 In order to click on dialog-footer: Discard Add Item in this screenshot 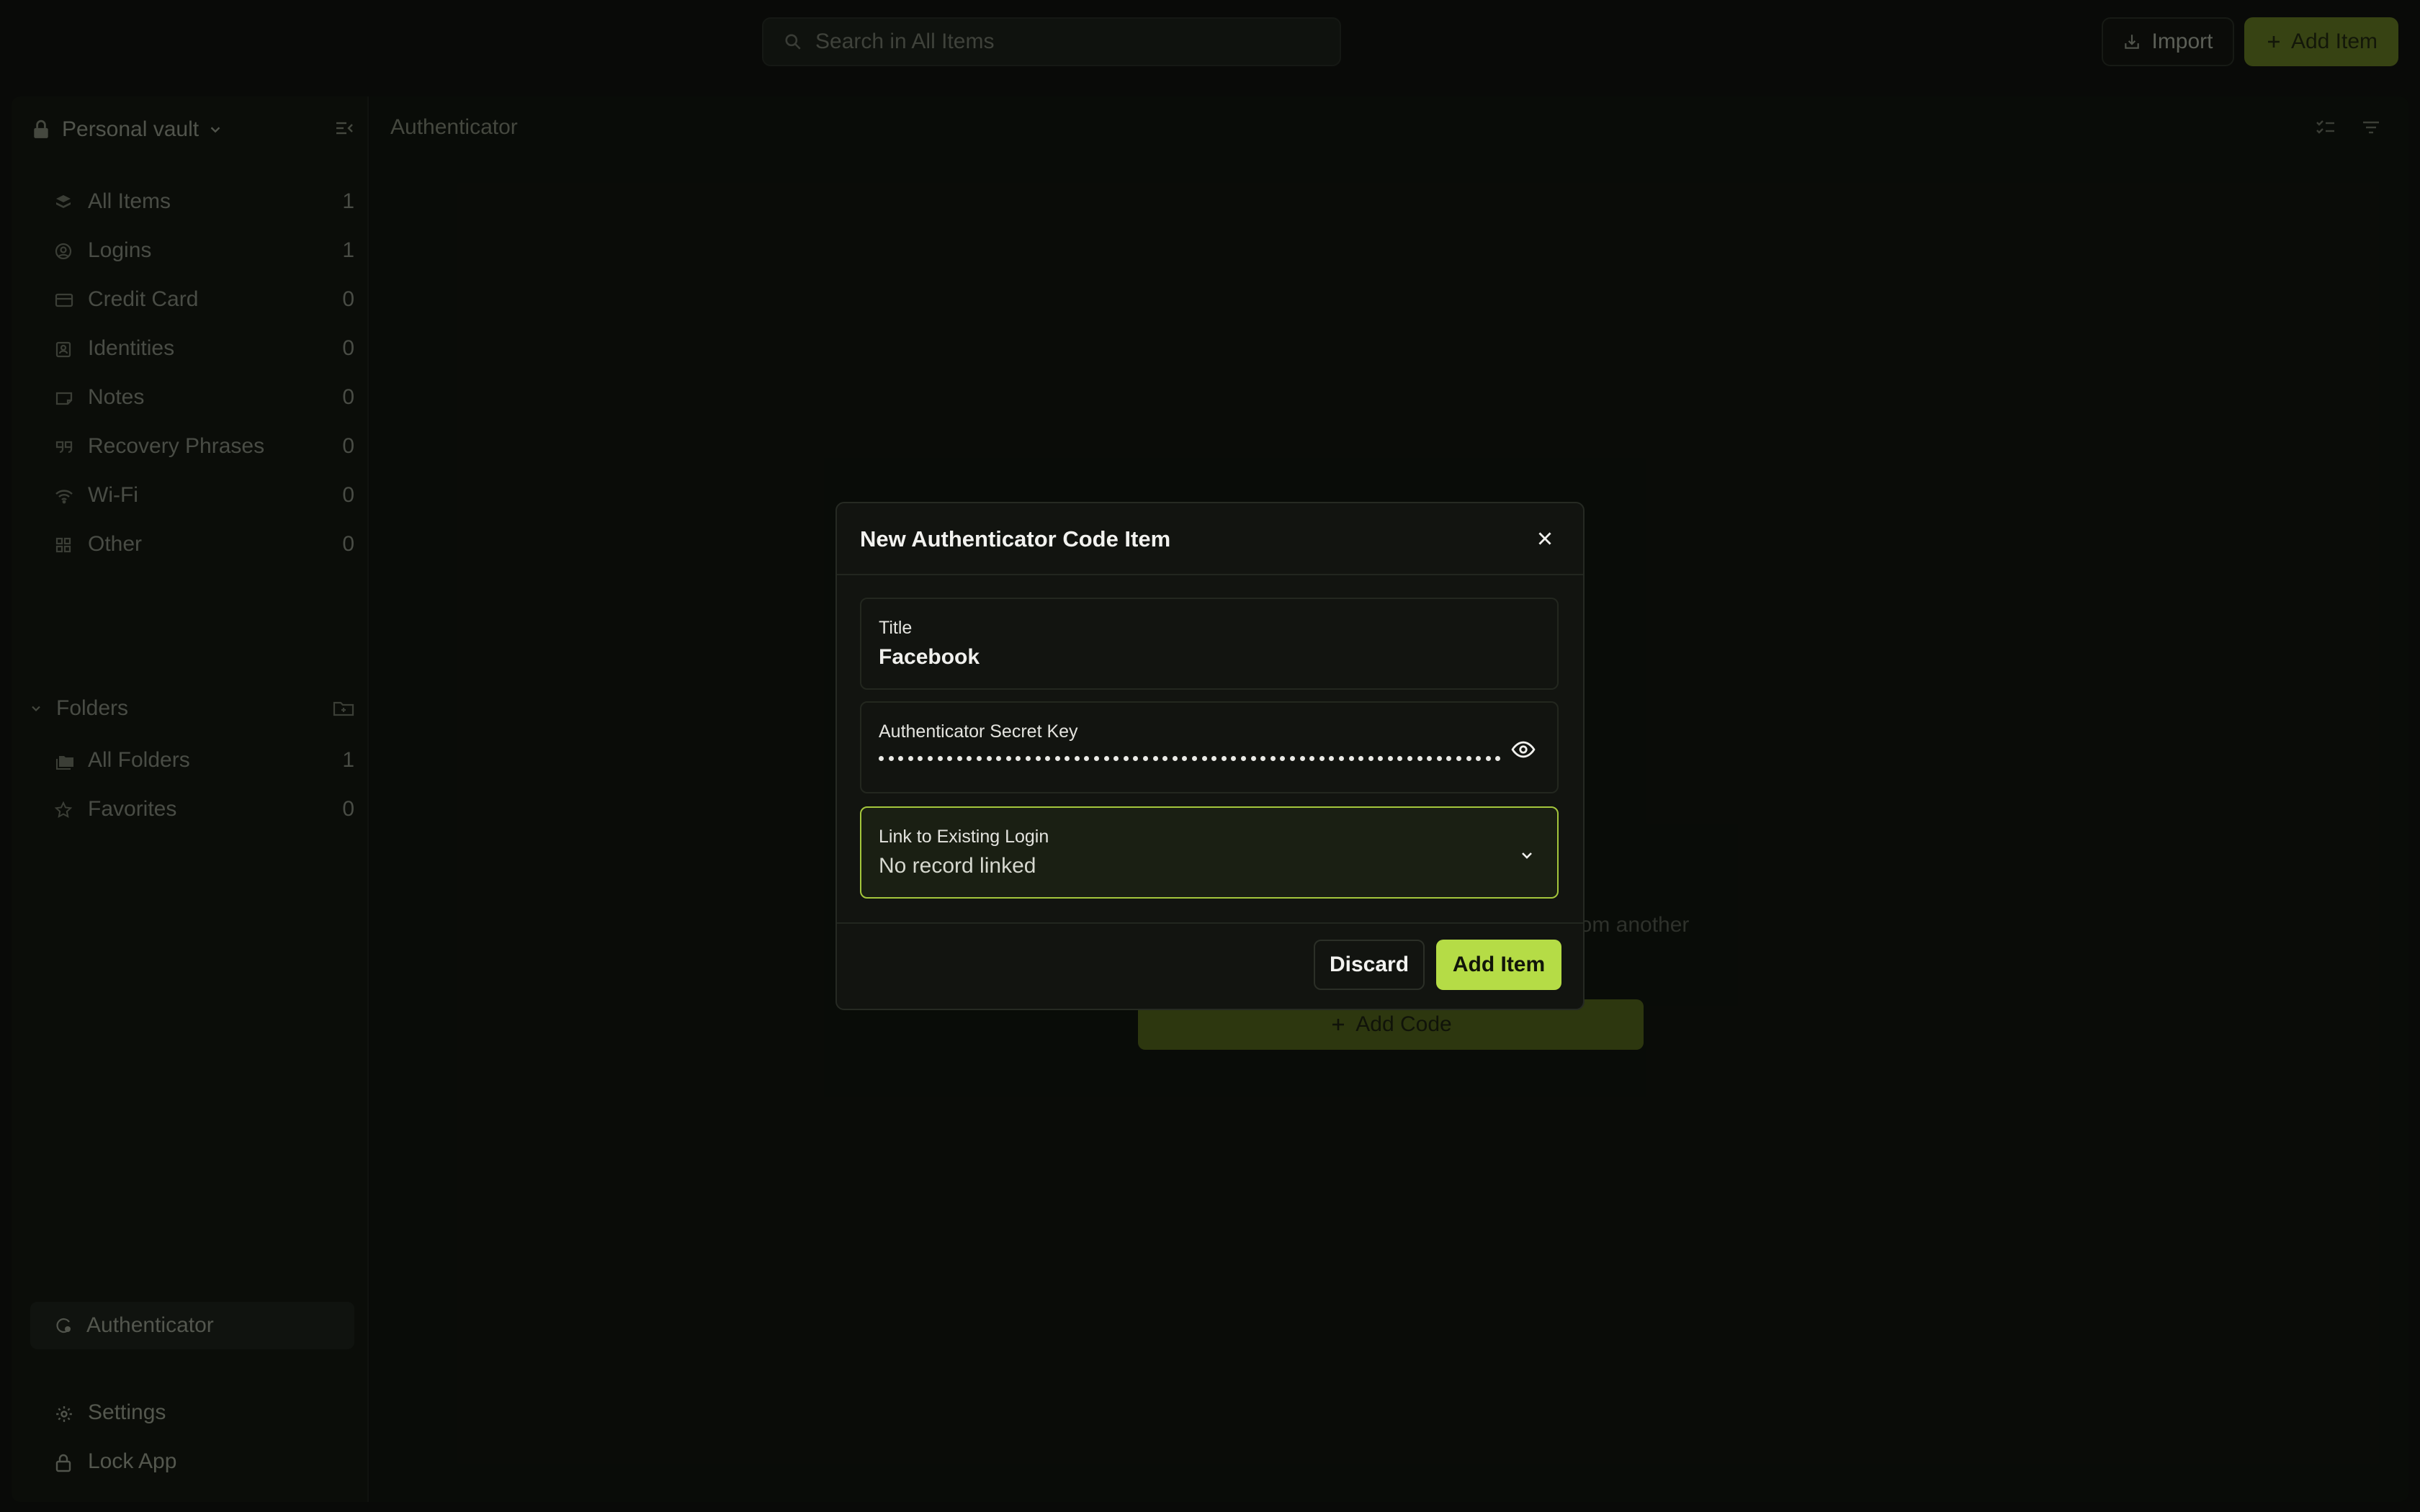, I will do `click(1210, 966)`.